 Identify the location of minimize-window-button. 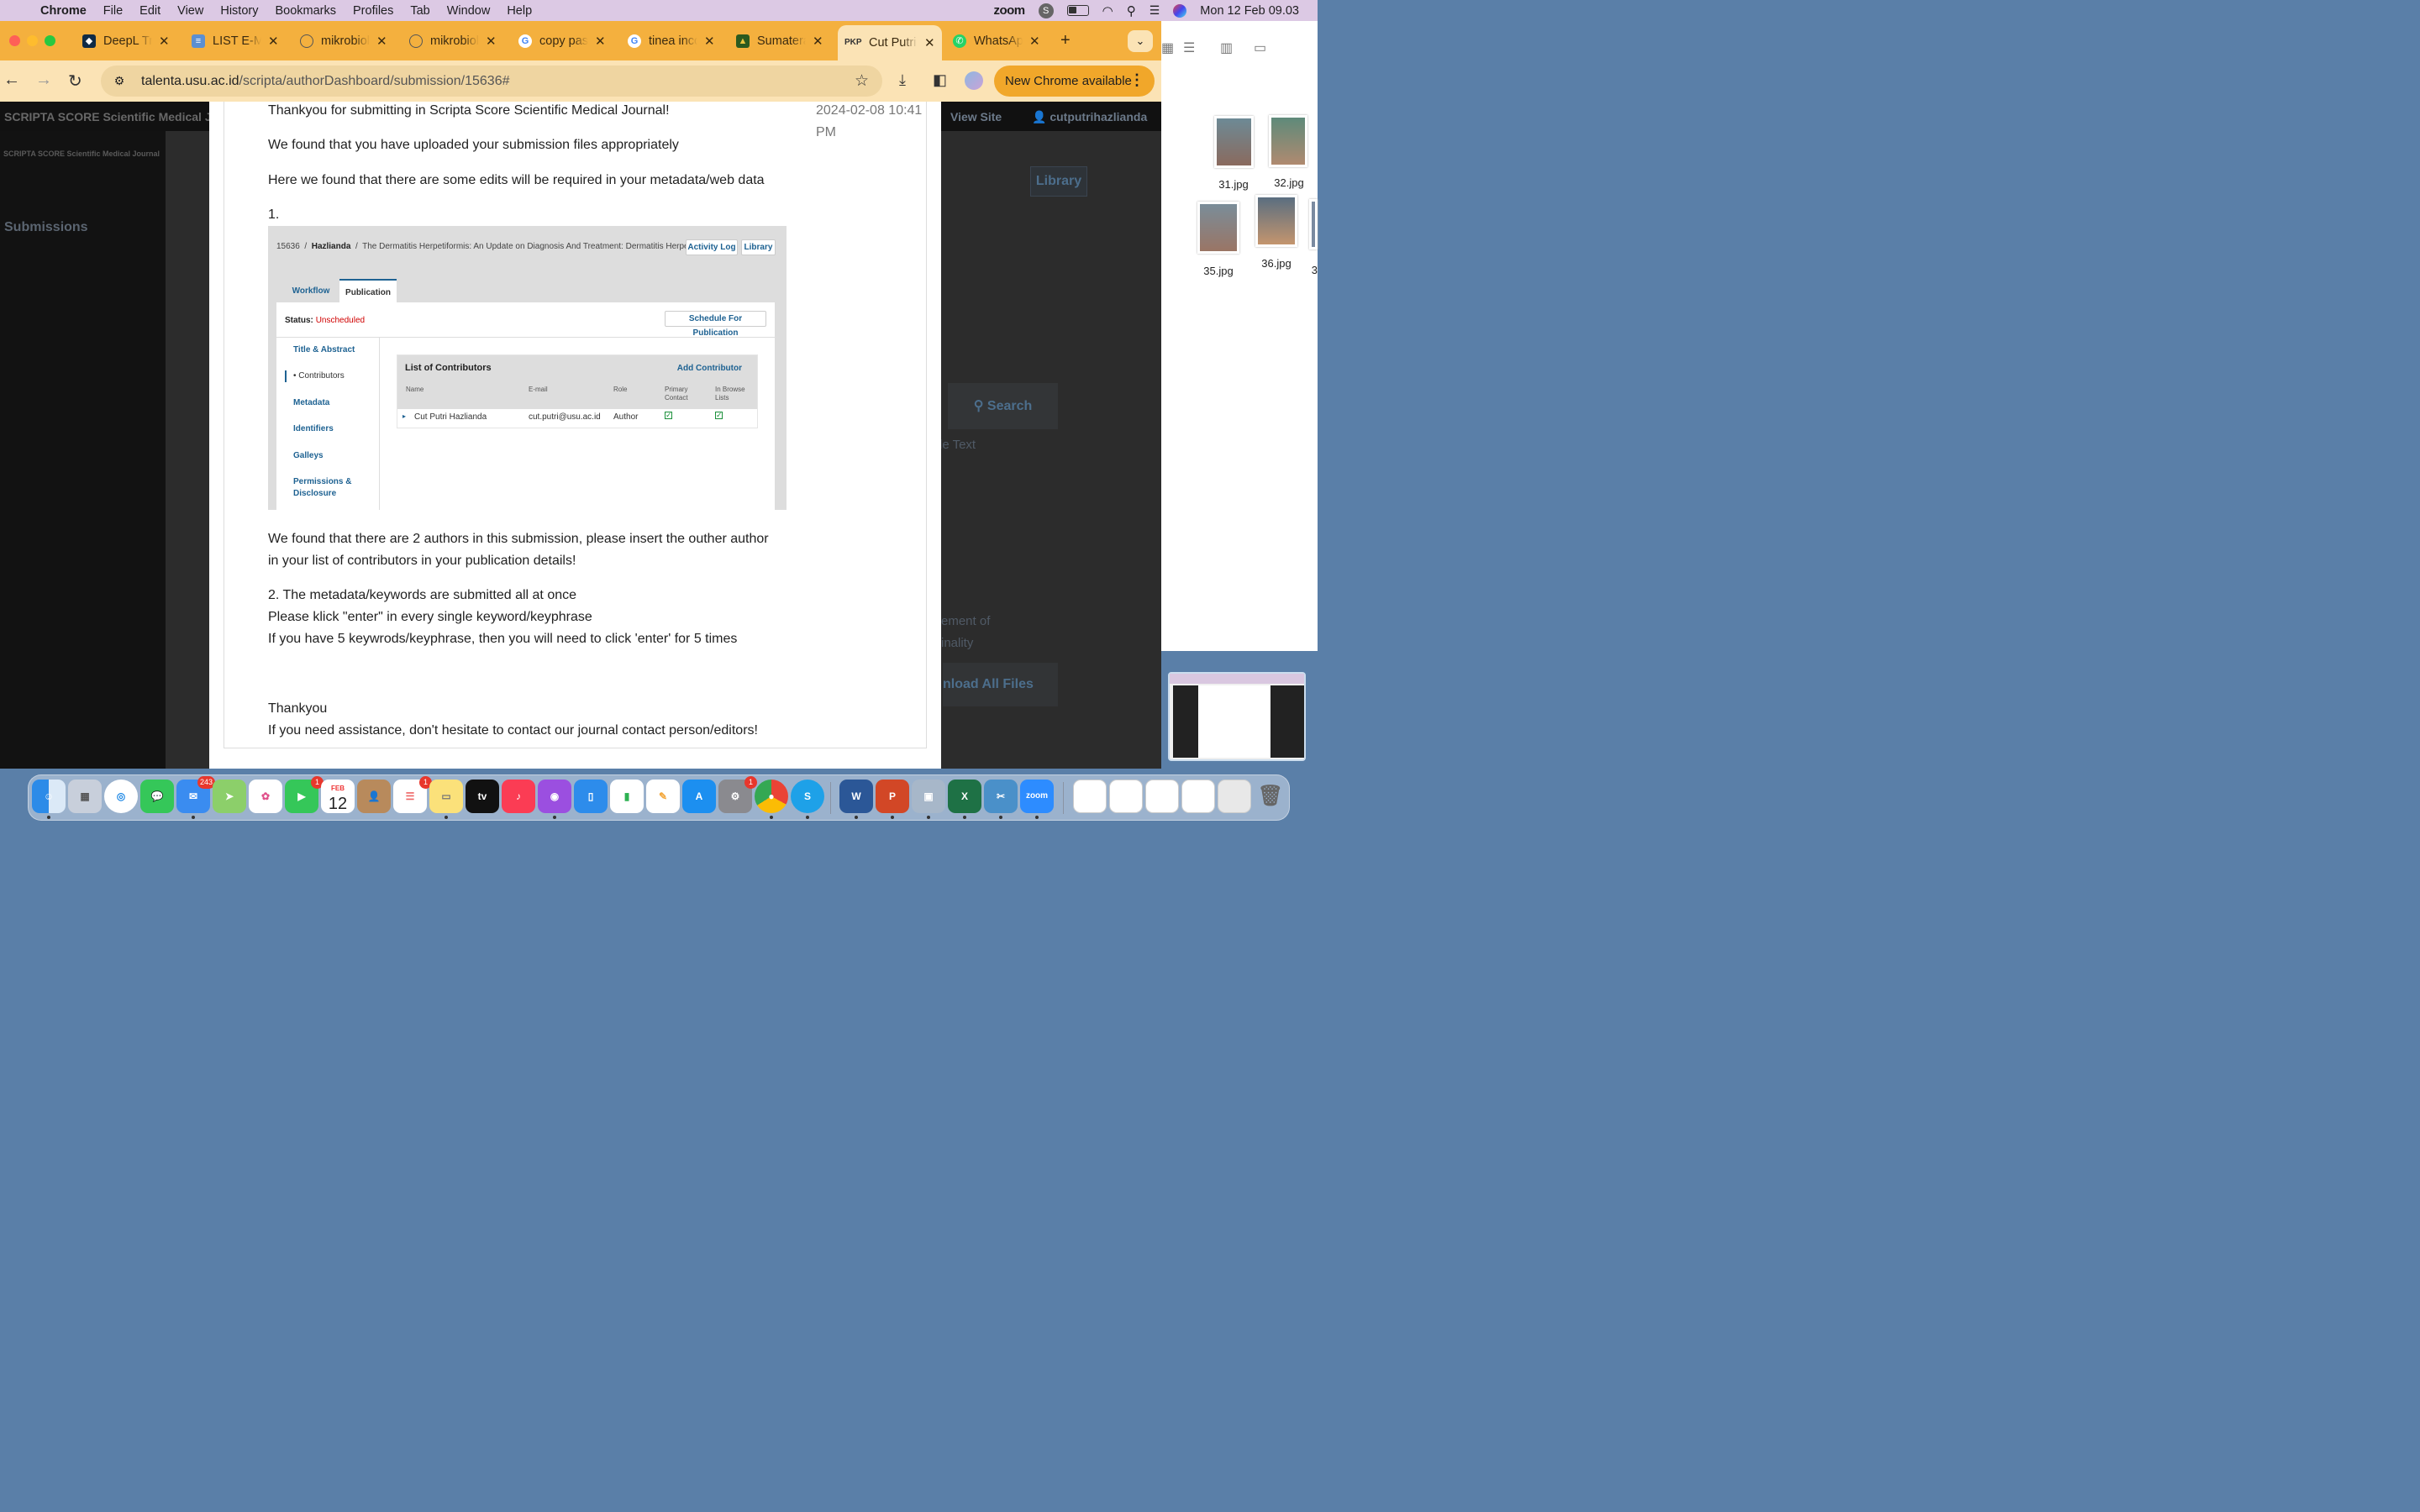
(33, 40).